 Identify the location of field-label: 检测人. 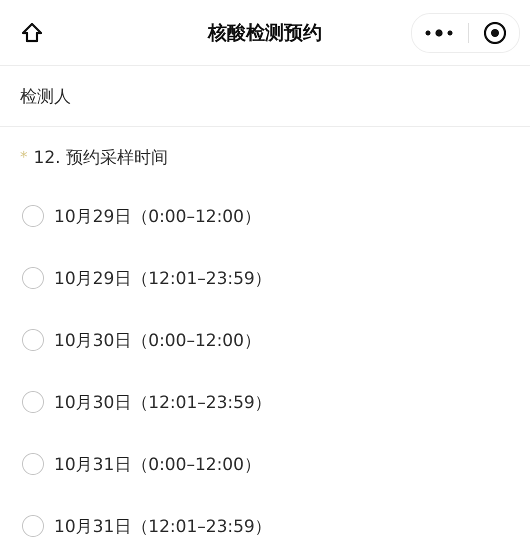
(45, 97).